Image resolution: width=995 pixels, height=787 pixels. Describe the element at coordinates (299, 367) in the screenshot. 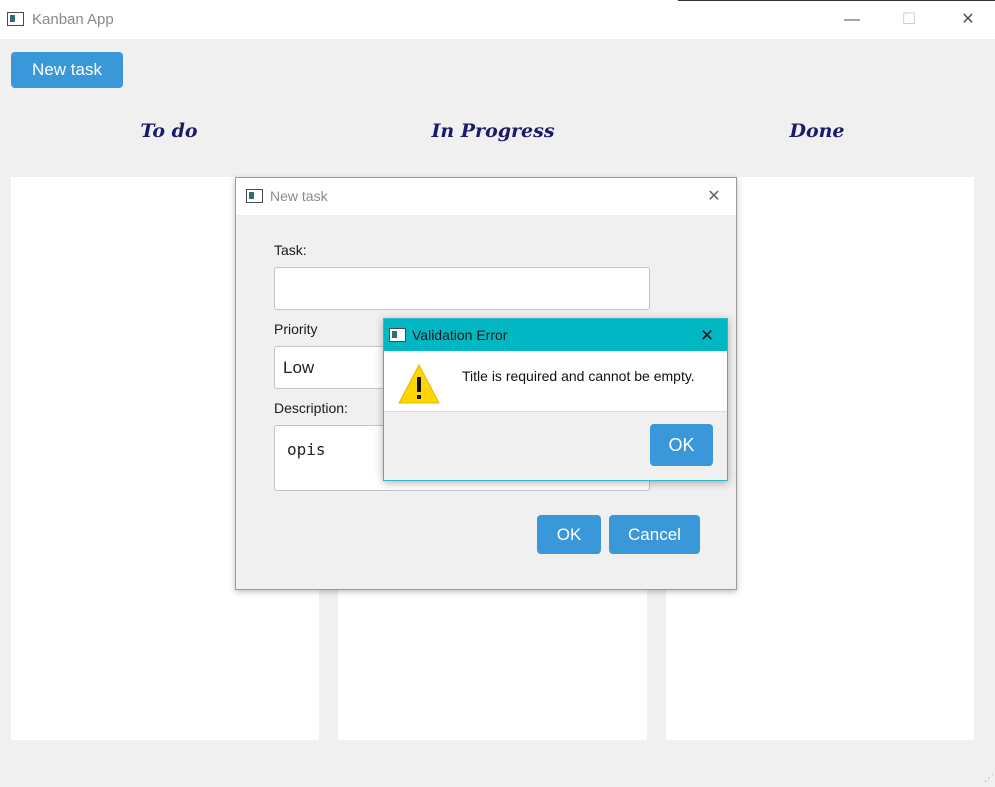

I see `priority-select-value: Low` at that location.